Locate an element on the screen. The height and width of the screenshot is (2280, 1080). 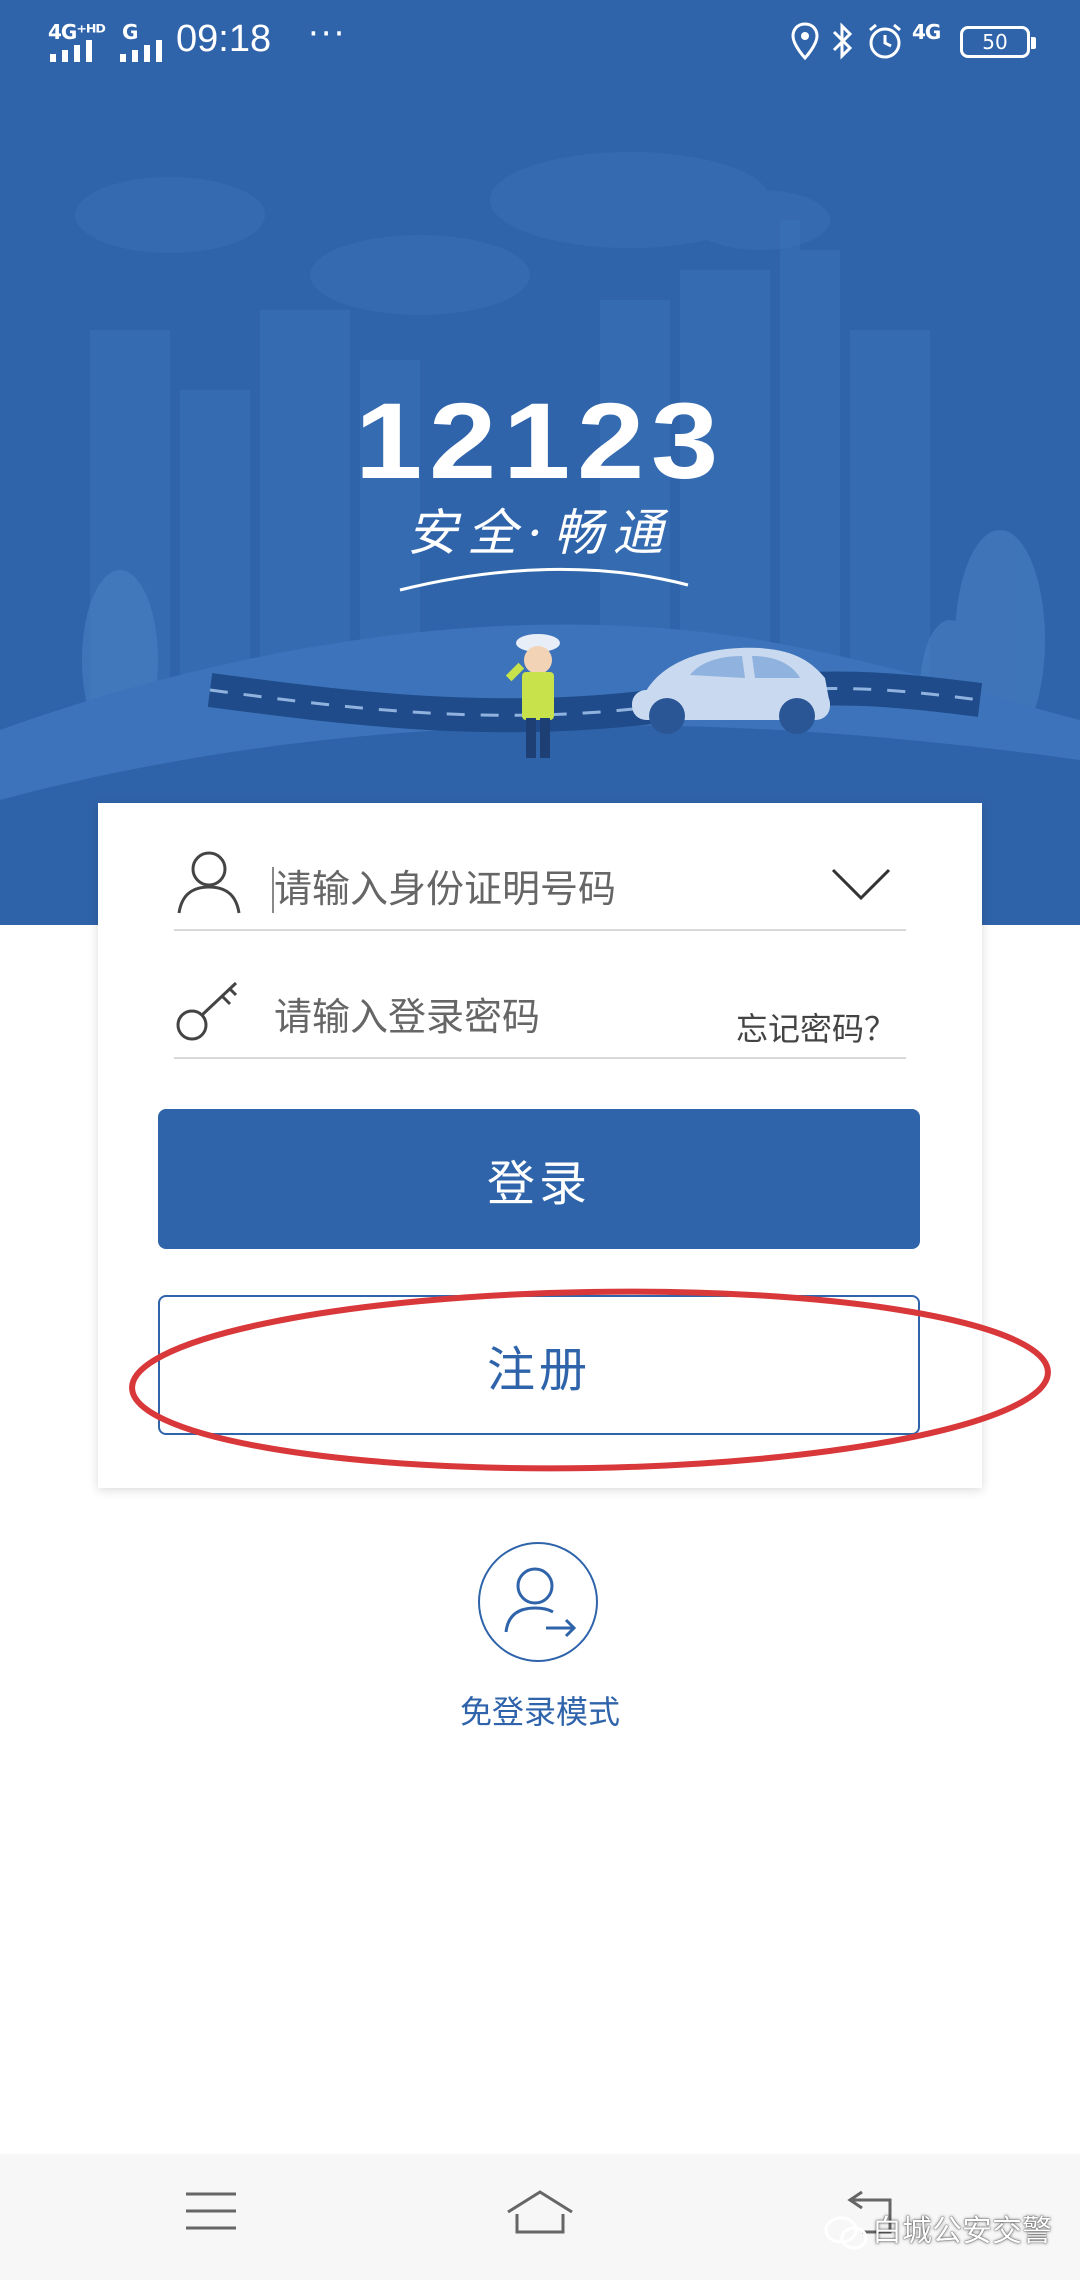
login-button: 登录 is located at coordinates (539, 1179).